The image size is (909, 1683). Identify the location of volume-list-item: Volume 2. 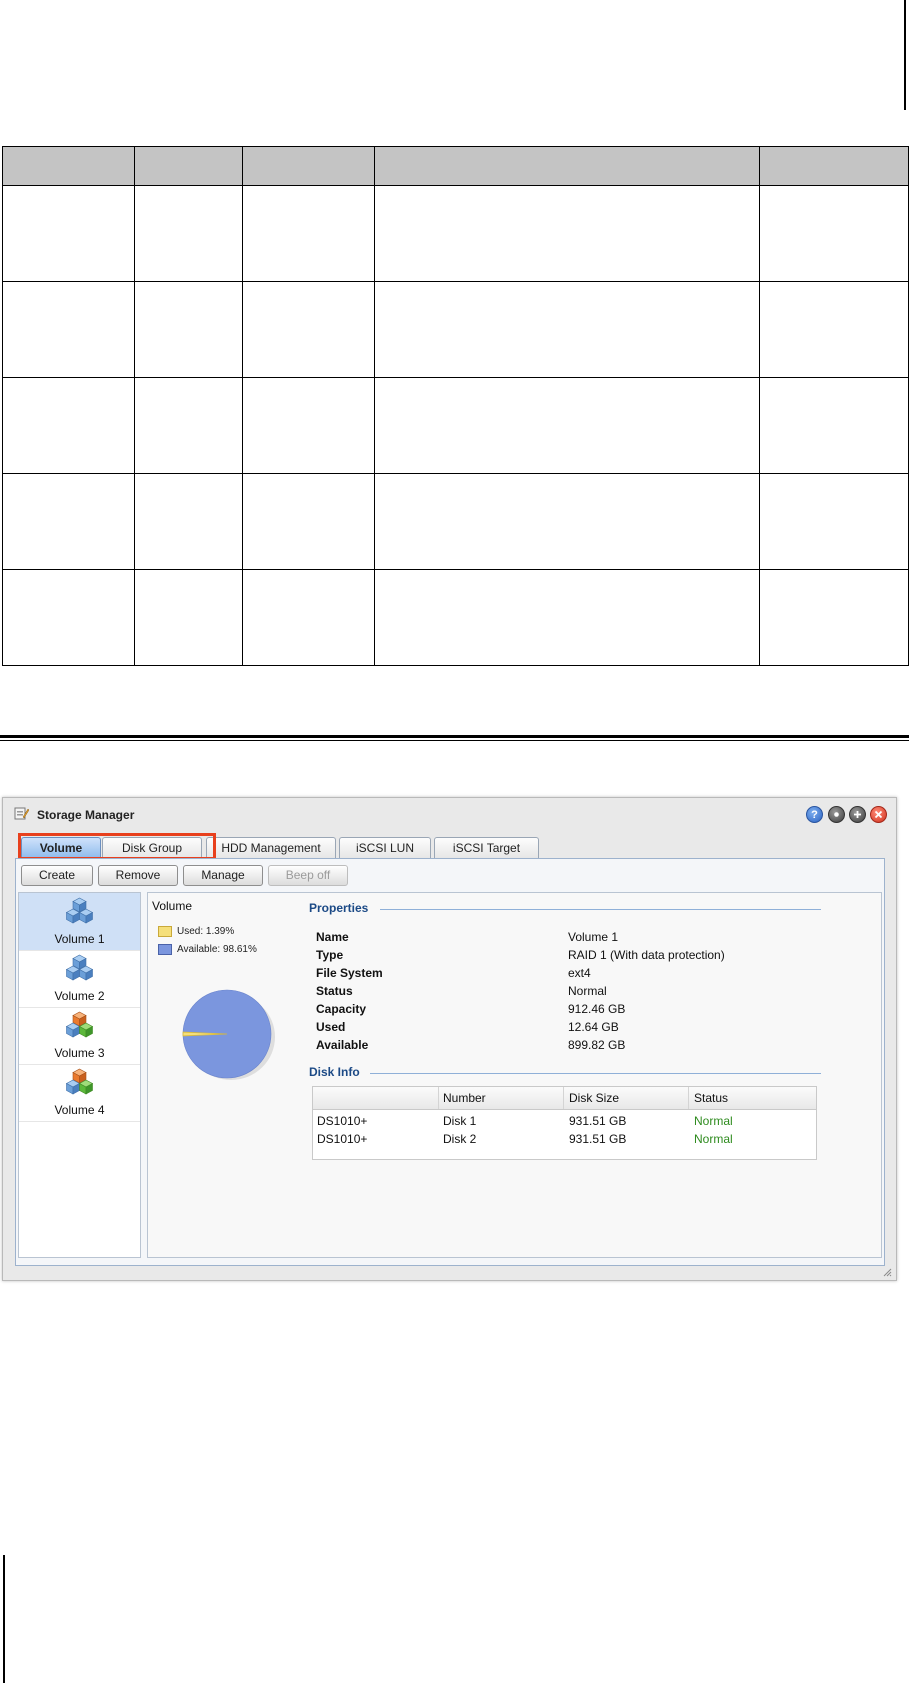
(79, 979).